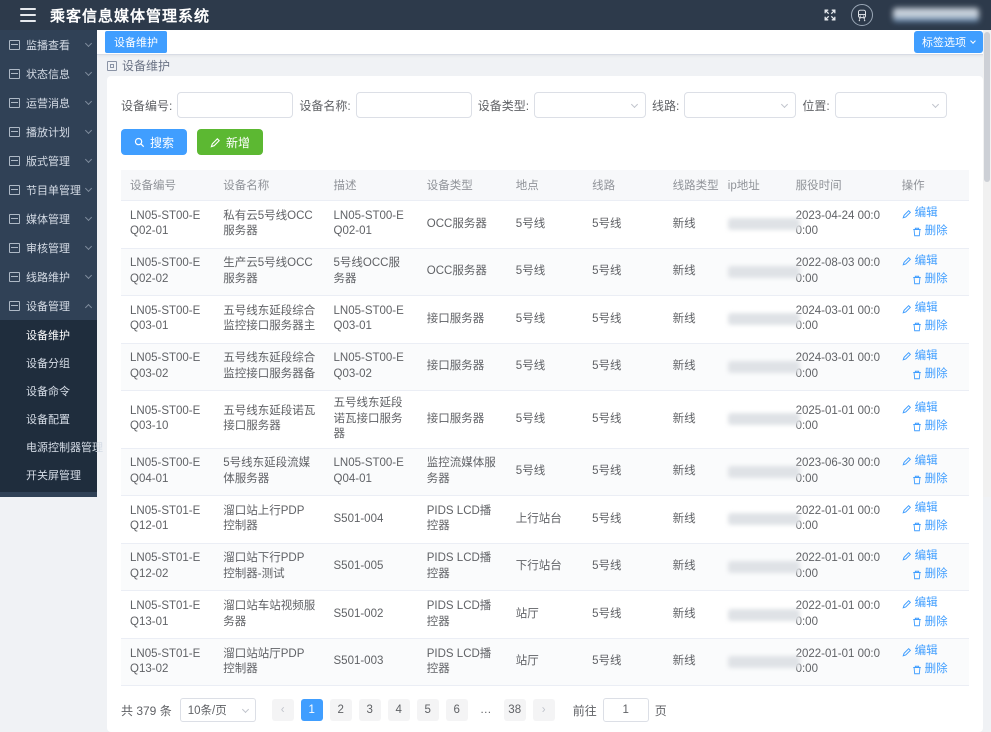 This screenshot has width=991, height=732. Describe the element at coordinates (370, 710) in the screenshot. I see `page-button-3: 3` at that location.